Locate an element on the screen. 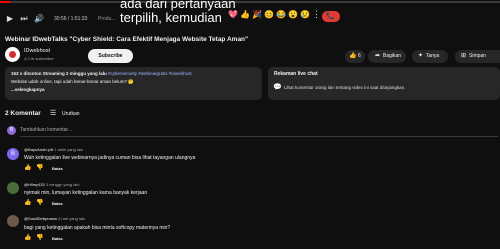 The image size is (500, 249). chat-icon: 💬 is located at coordinates (277, 87).